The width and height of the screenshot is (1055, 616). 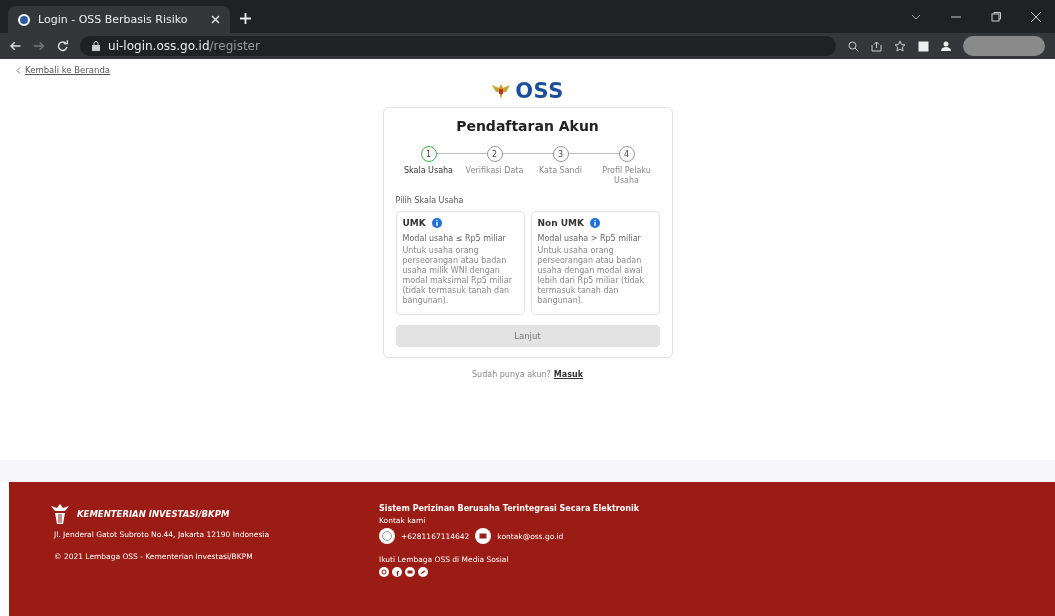 I want to click on share-icon, so click(x=876, y=46).